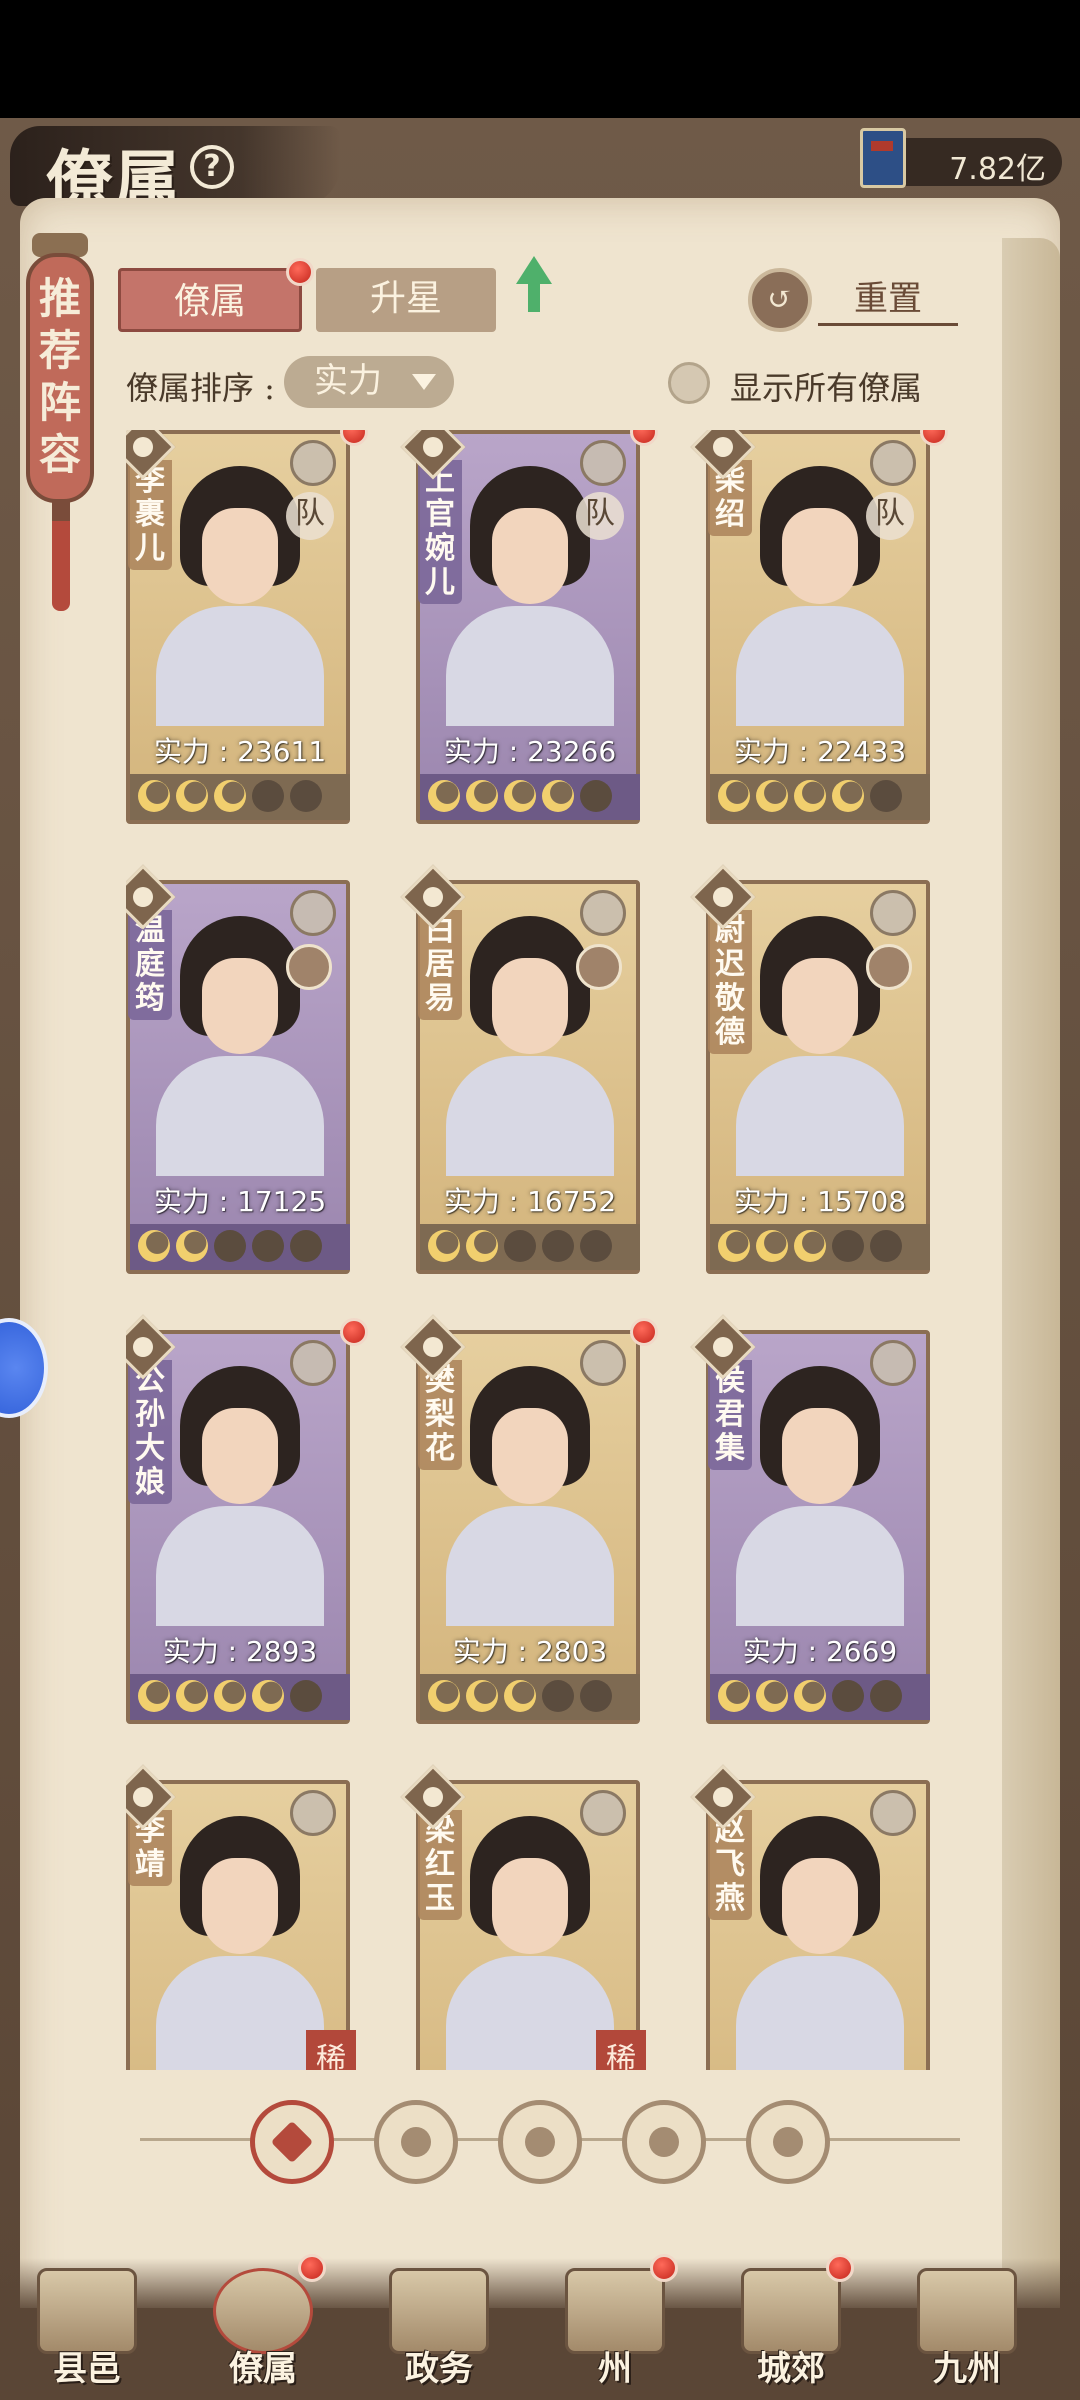 The height and width of the screenshot is (2400, 1080). Describe the element at coordinates (440, 1864) in the screenshot. I see `character-name: 梁红玉` at that location.